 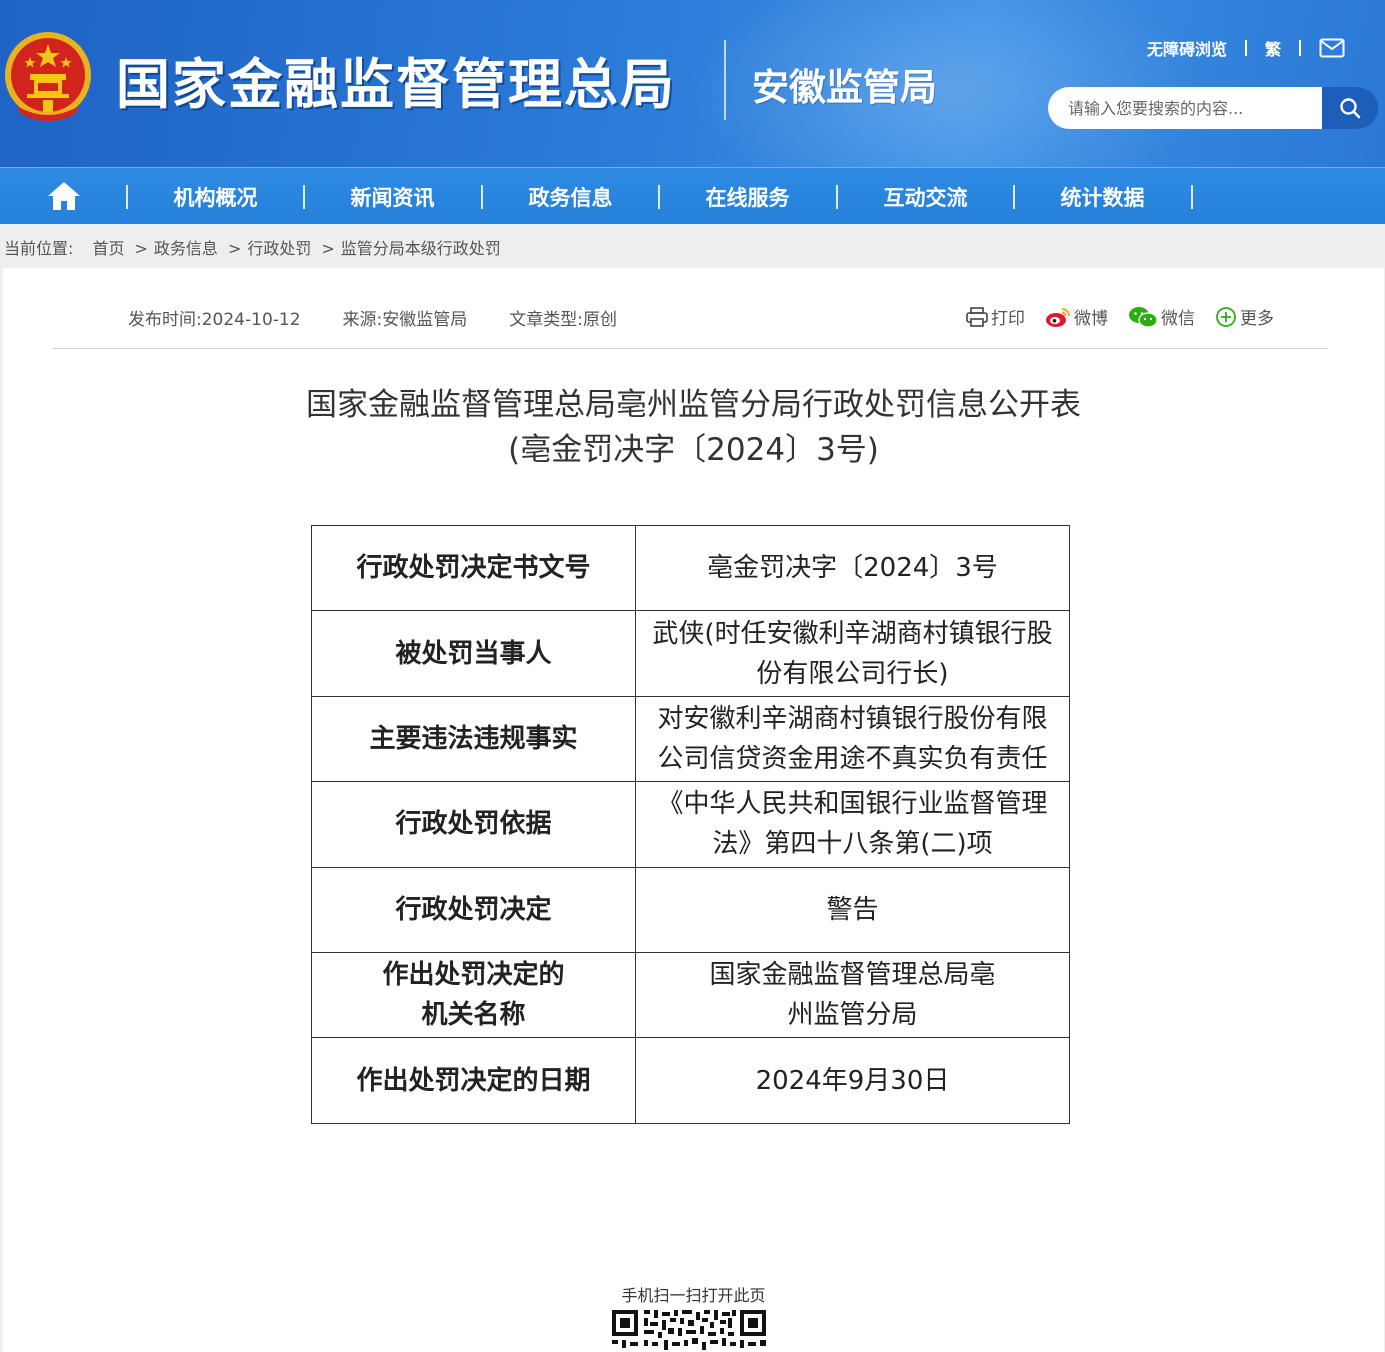 I want to click on row-value: 武侠(时任安徽利辛湖商村镇银行股份有限公司行长), so click(x=852, y=653).